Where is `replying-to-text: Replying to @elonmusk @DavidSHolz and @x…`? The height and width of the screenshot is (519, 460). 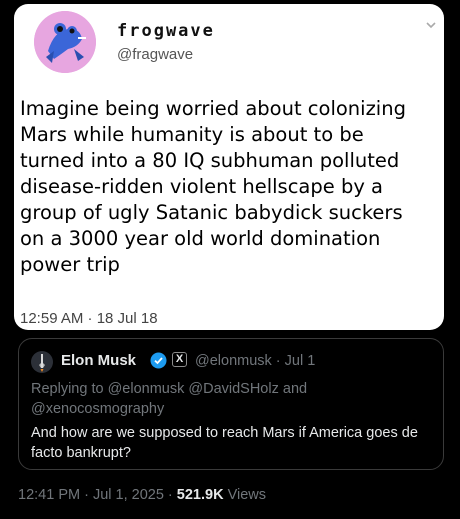
replying-to-text: Replying to @elonmusk @DavidSHolz and @x… is located at coordinates (169, 399).